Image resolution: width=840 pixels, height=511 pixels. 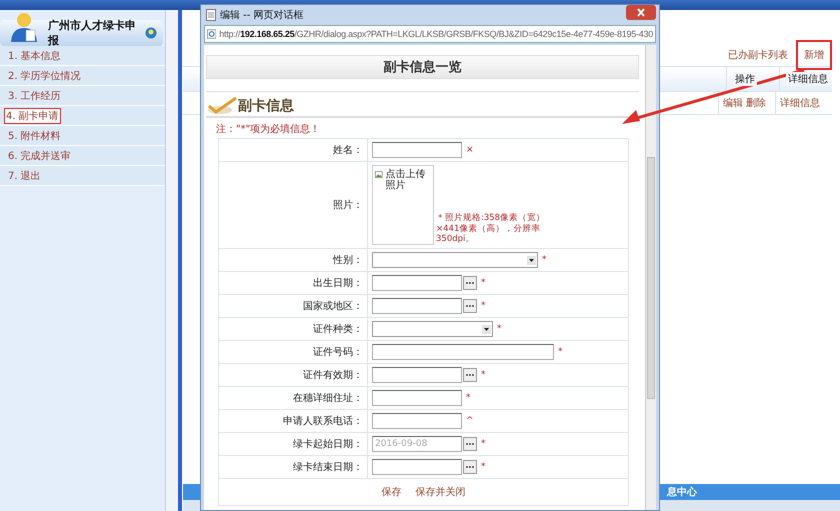 I want to click on column-header: 操作, so click(x=745, y=79).